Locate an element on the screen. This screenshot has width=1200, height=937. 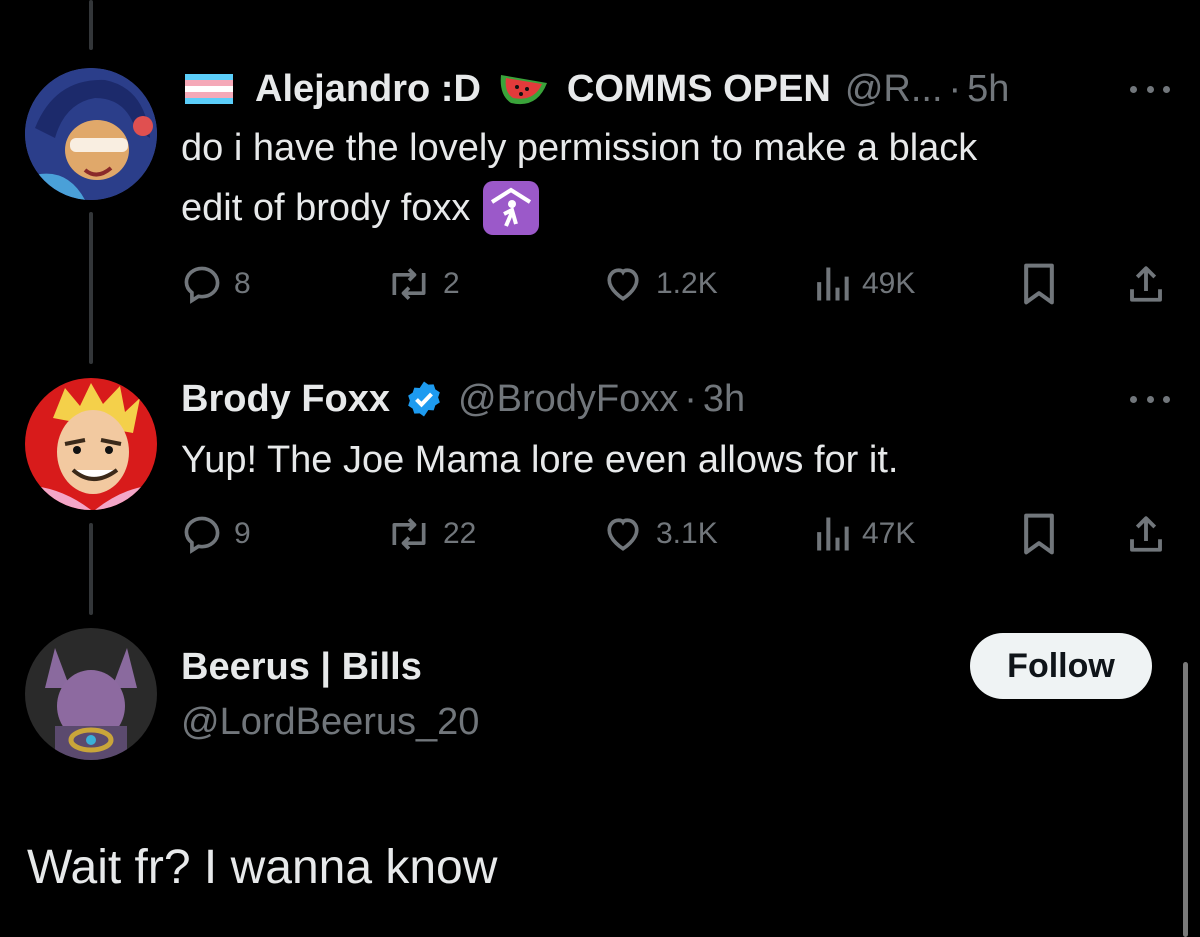
tweet1-share-button is located at coordinates (1146, 284).